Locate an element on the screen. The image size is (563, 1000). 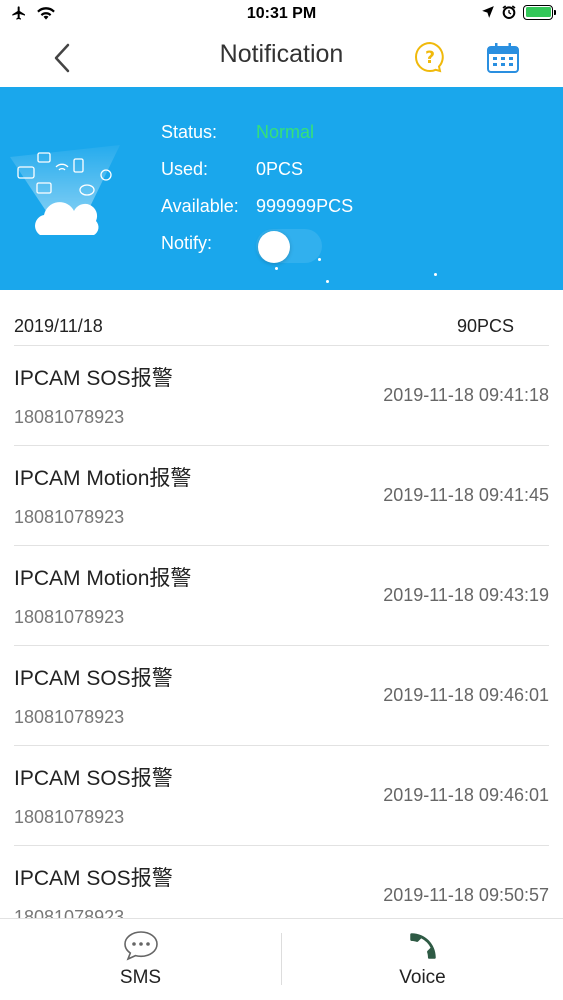
status-value: Normal is located at coordinates (285, 132).